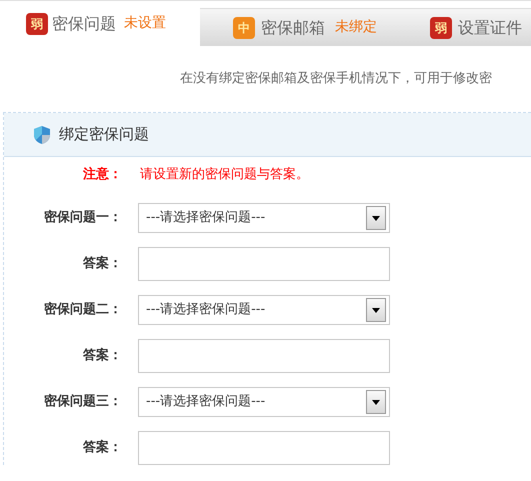  I want to click on panel-title: 绑定密保问题, so click(104, 135).